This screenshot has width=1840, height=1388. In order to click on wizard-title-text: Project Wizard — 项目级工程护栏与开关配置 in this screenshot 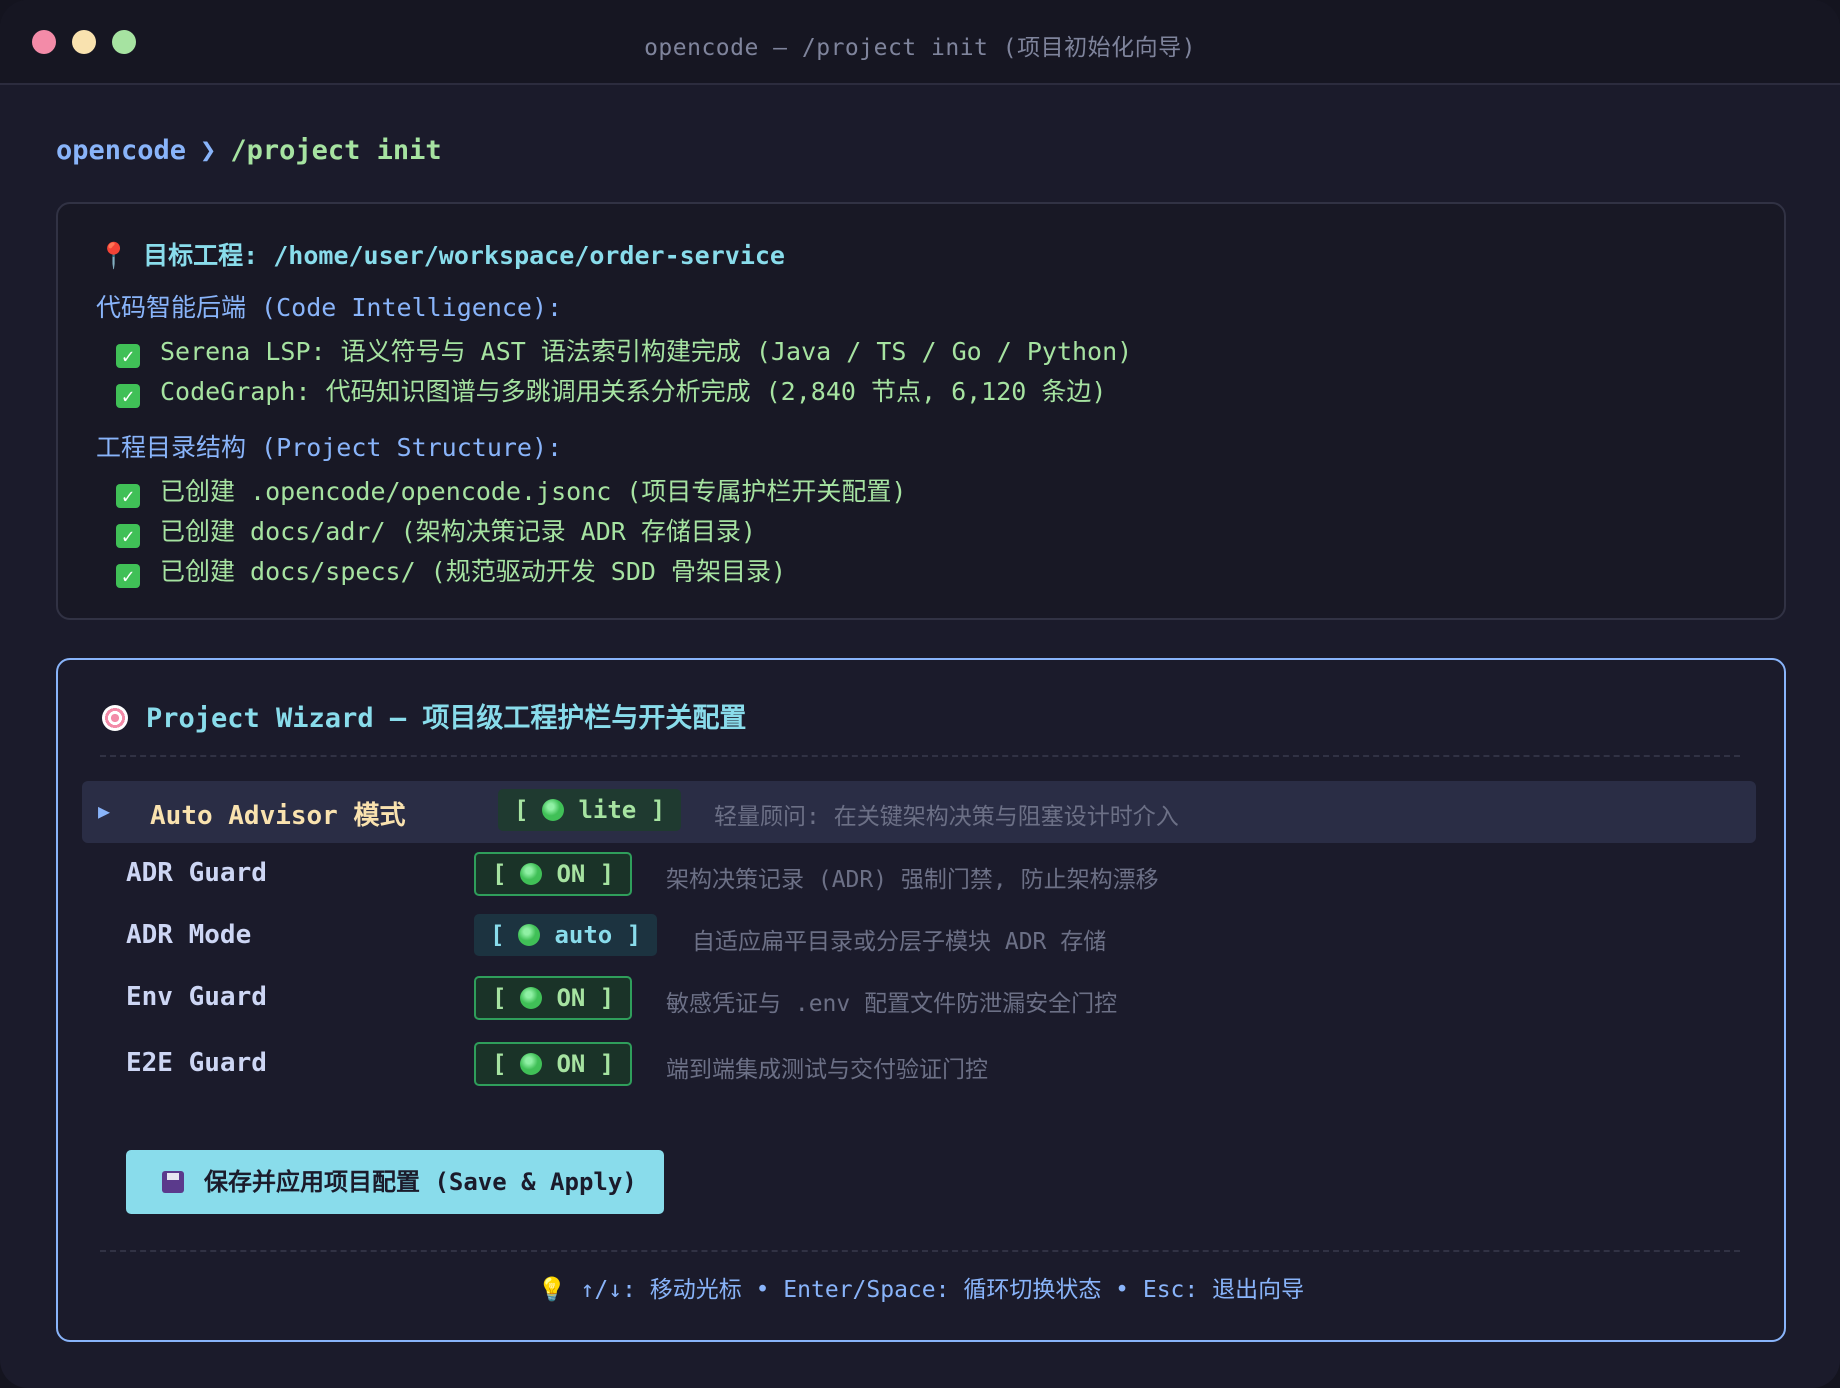, I will do `click(446, 718)`.